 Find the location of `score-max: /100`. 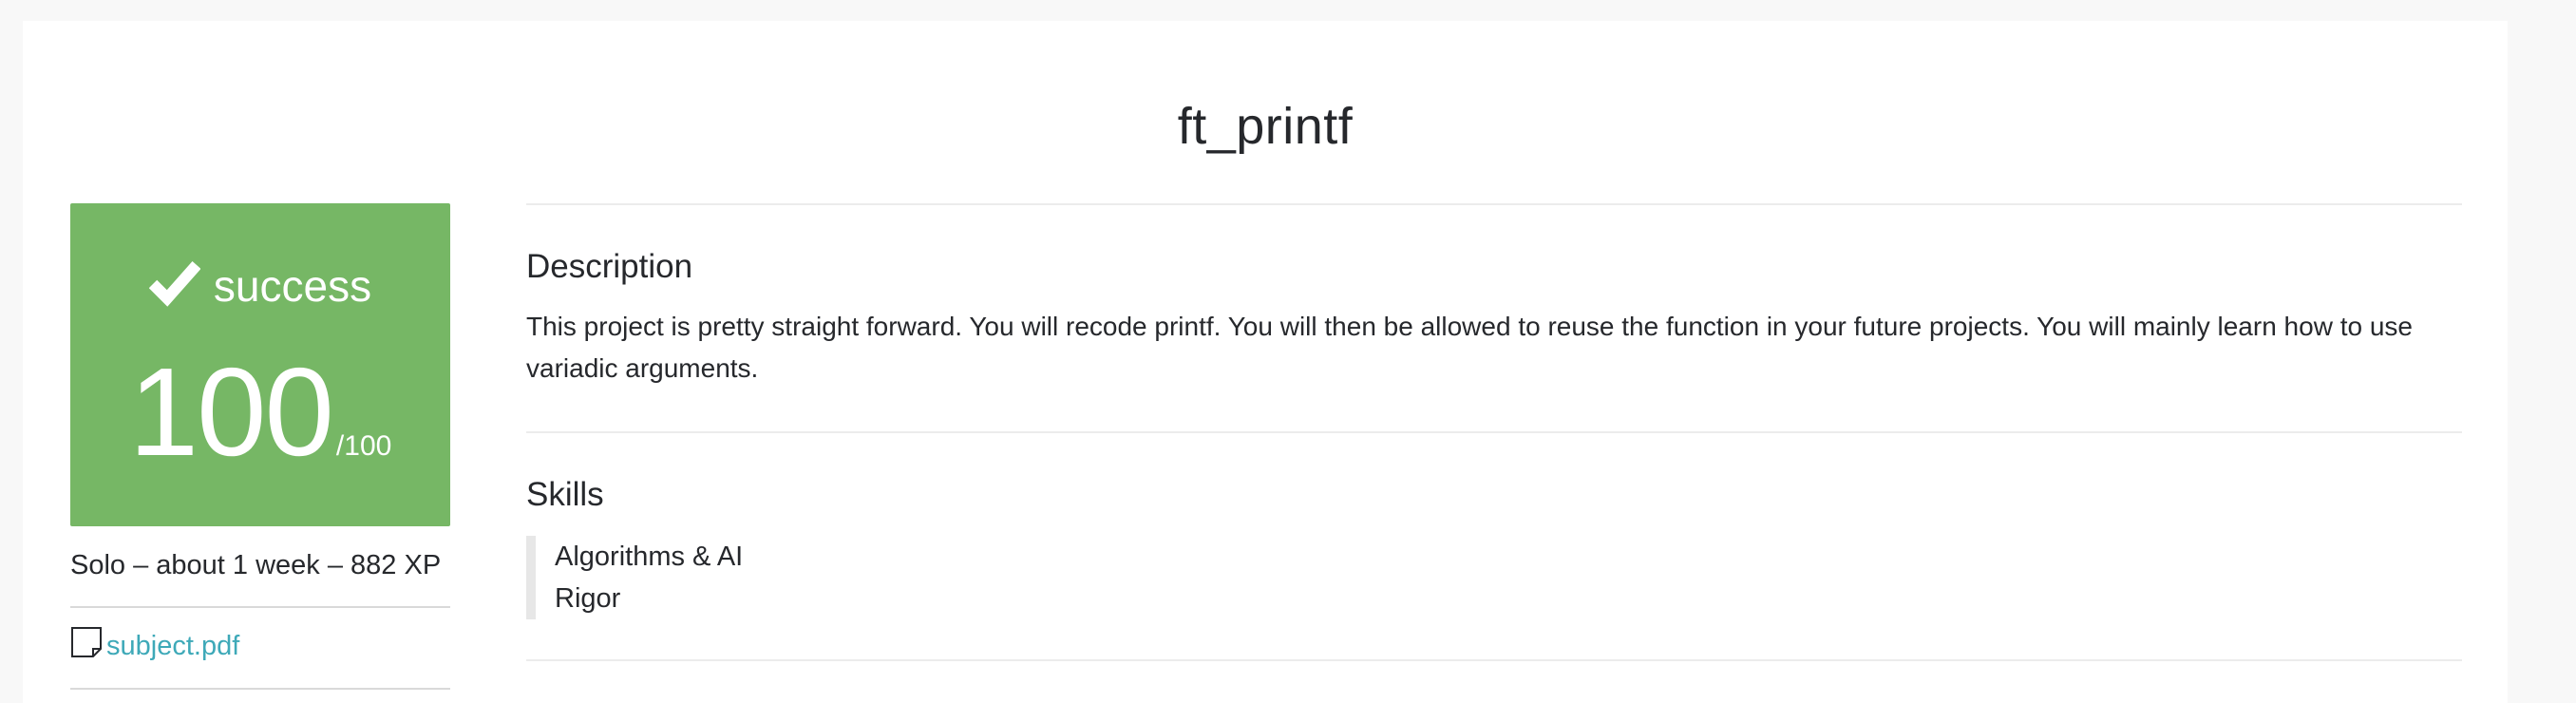

score-max: /100 is located at coordinates (363, 446).